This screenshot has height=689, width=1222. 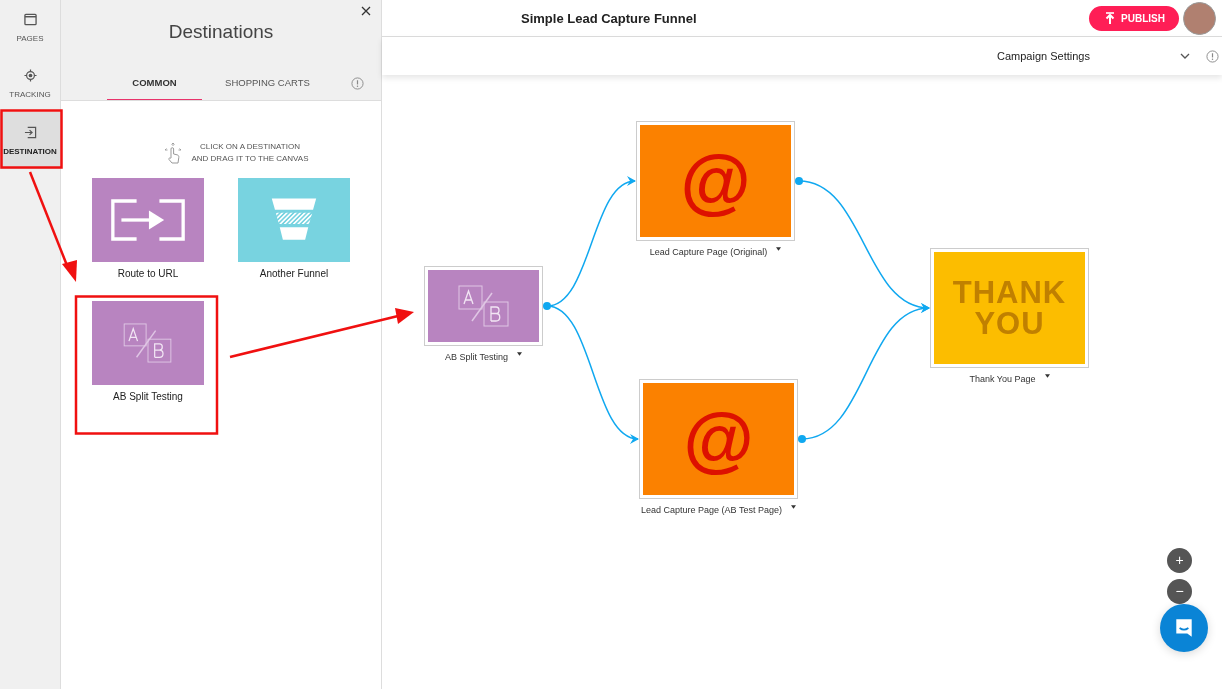 I want to click on sidebar-item: TRACKING, so click(x=30, y=83).